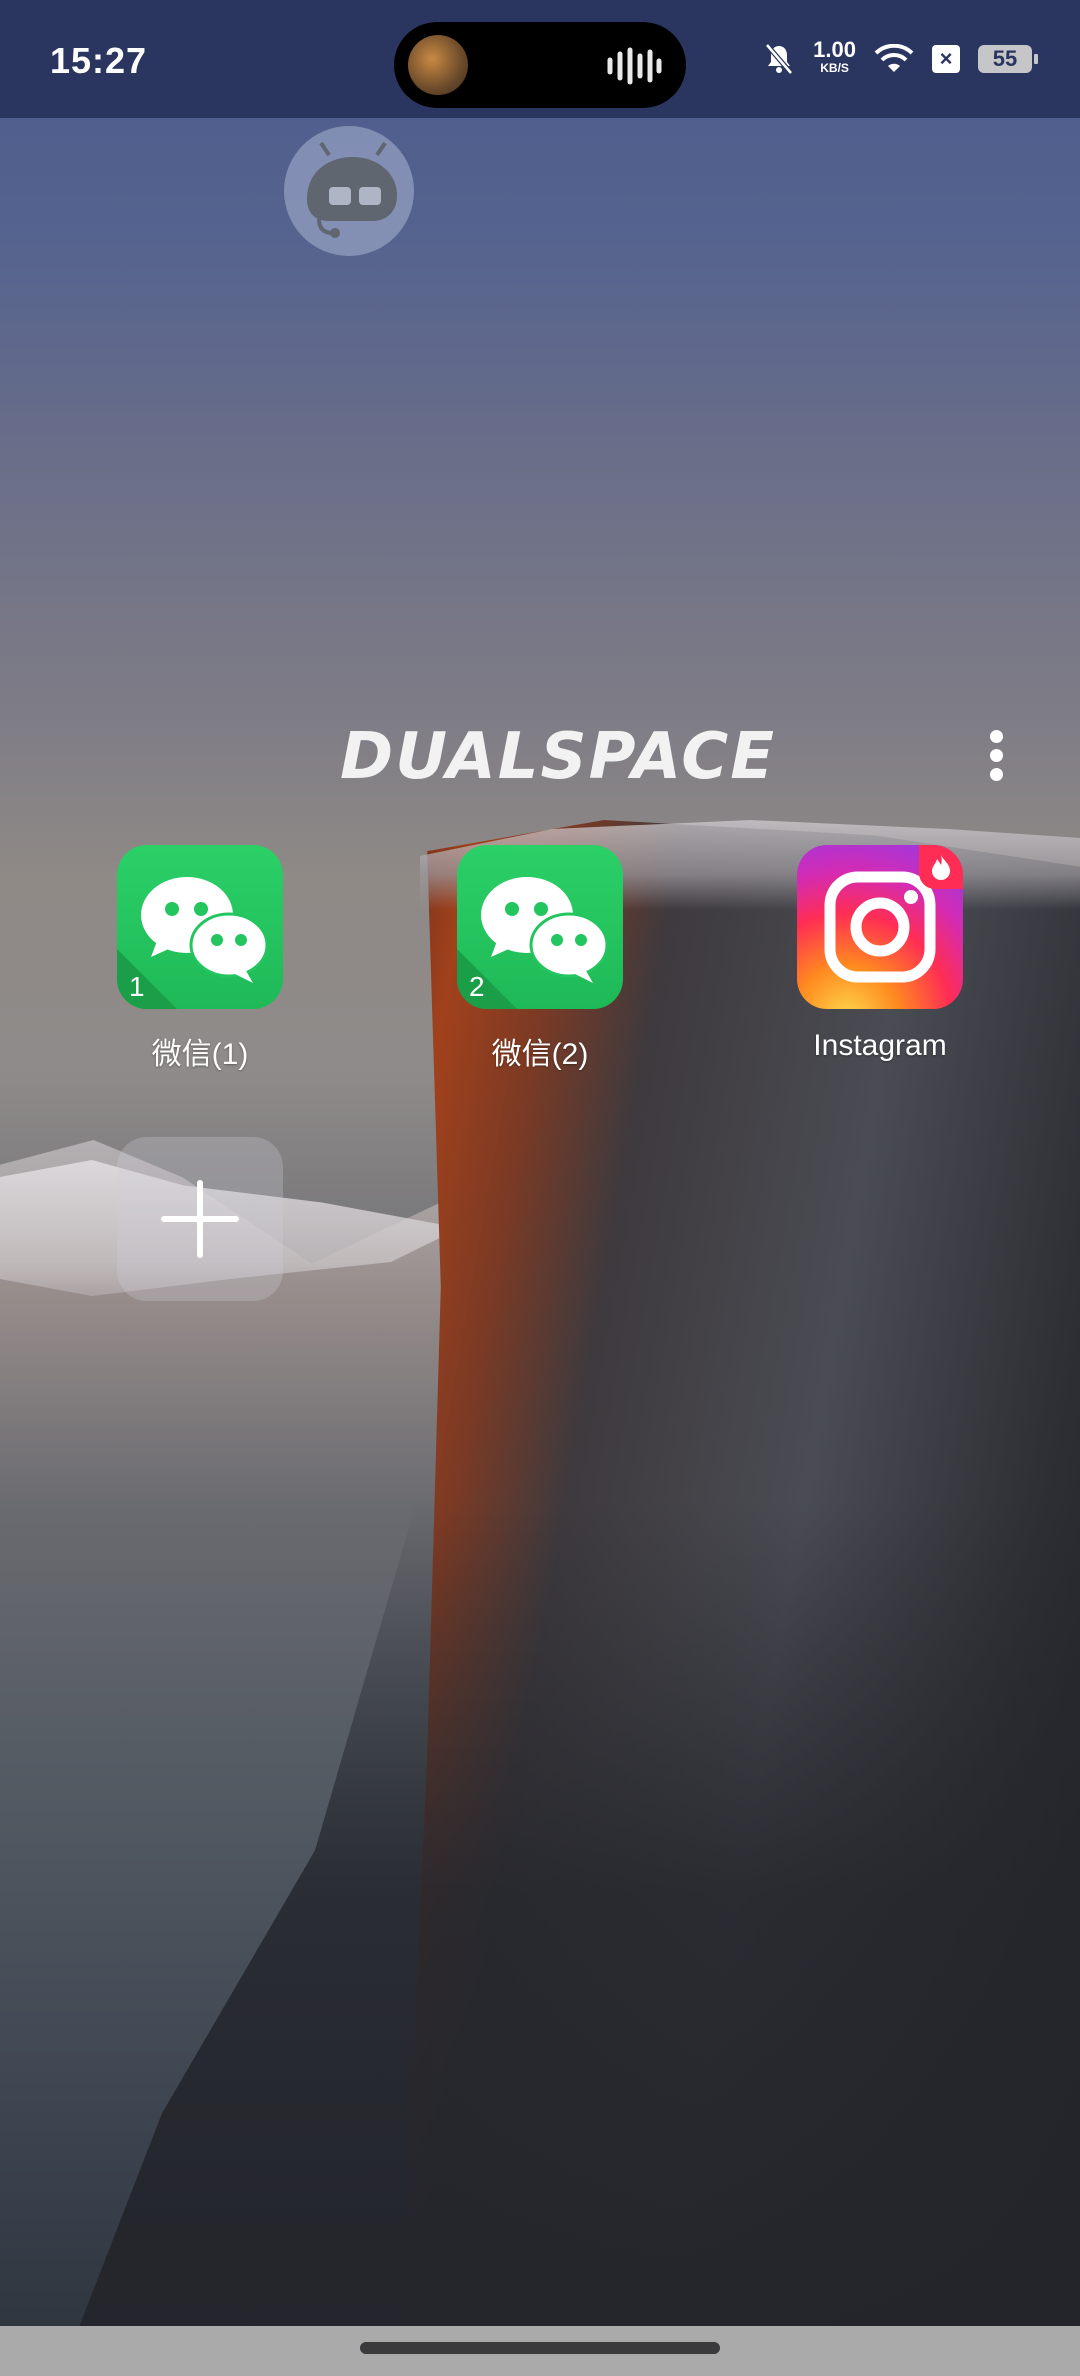 This screenshot has height=2376, width=1080. What do you see at coordinates (941, 867) in the screenshot?
I see `fire-badge-icon` at bounding box center [941, 867].